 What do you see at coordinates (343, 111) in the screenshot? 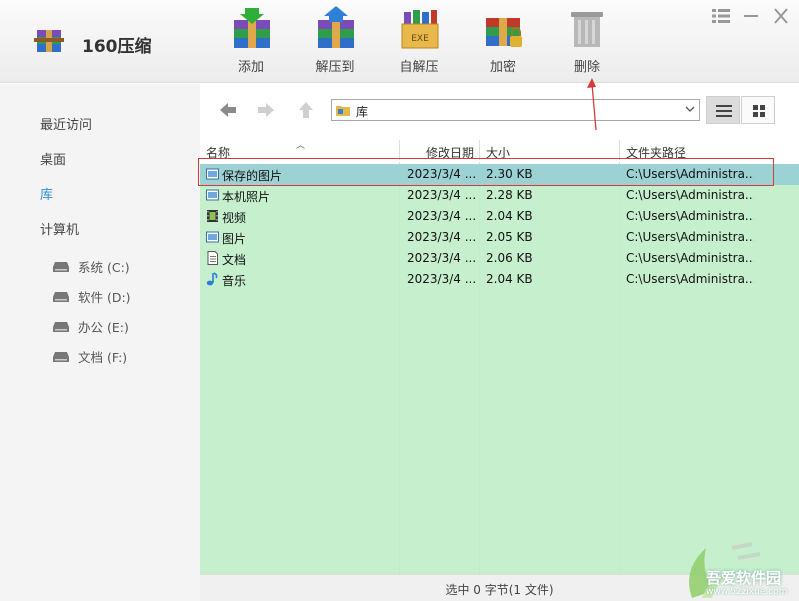
I see `library-folder-icon` at bounding box center [343, 111].